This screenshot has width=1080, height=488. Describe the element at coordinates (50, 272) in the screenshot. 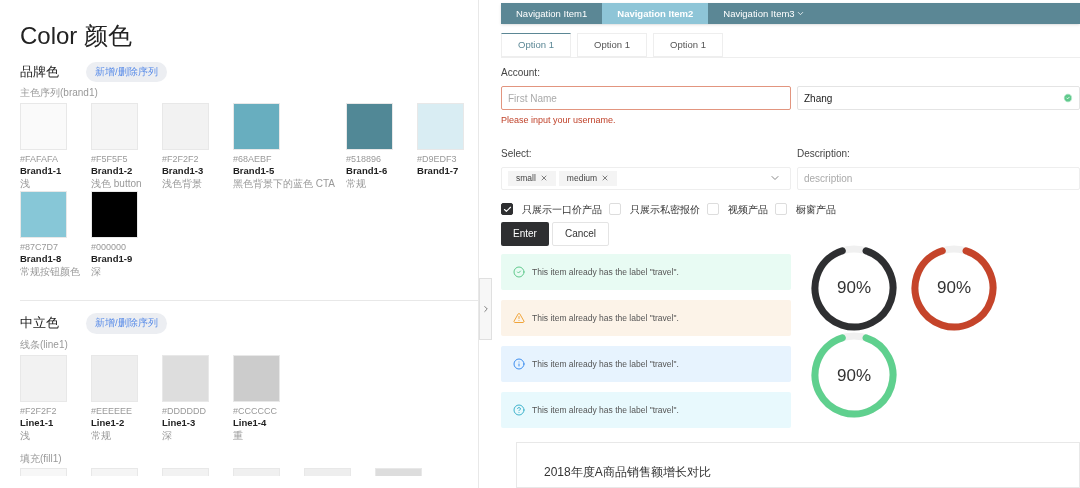

I see `swatch-note: 常规按钮颜色` at that location.